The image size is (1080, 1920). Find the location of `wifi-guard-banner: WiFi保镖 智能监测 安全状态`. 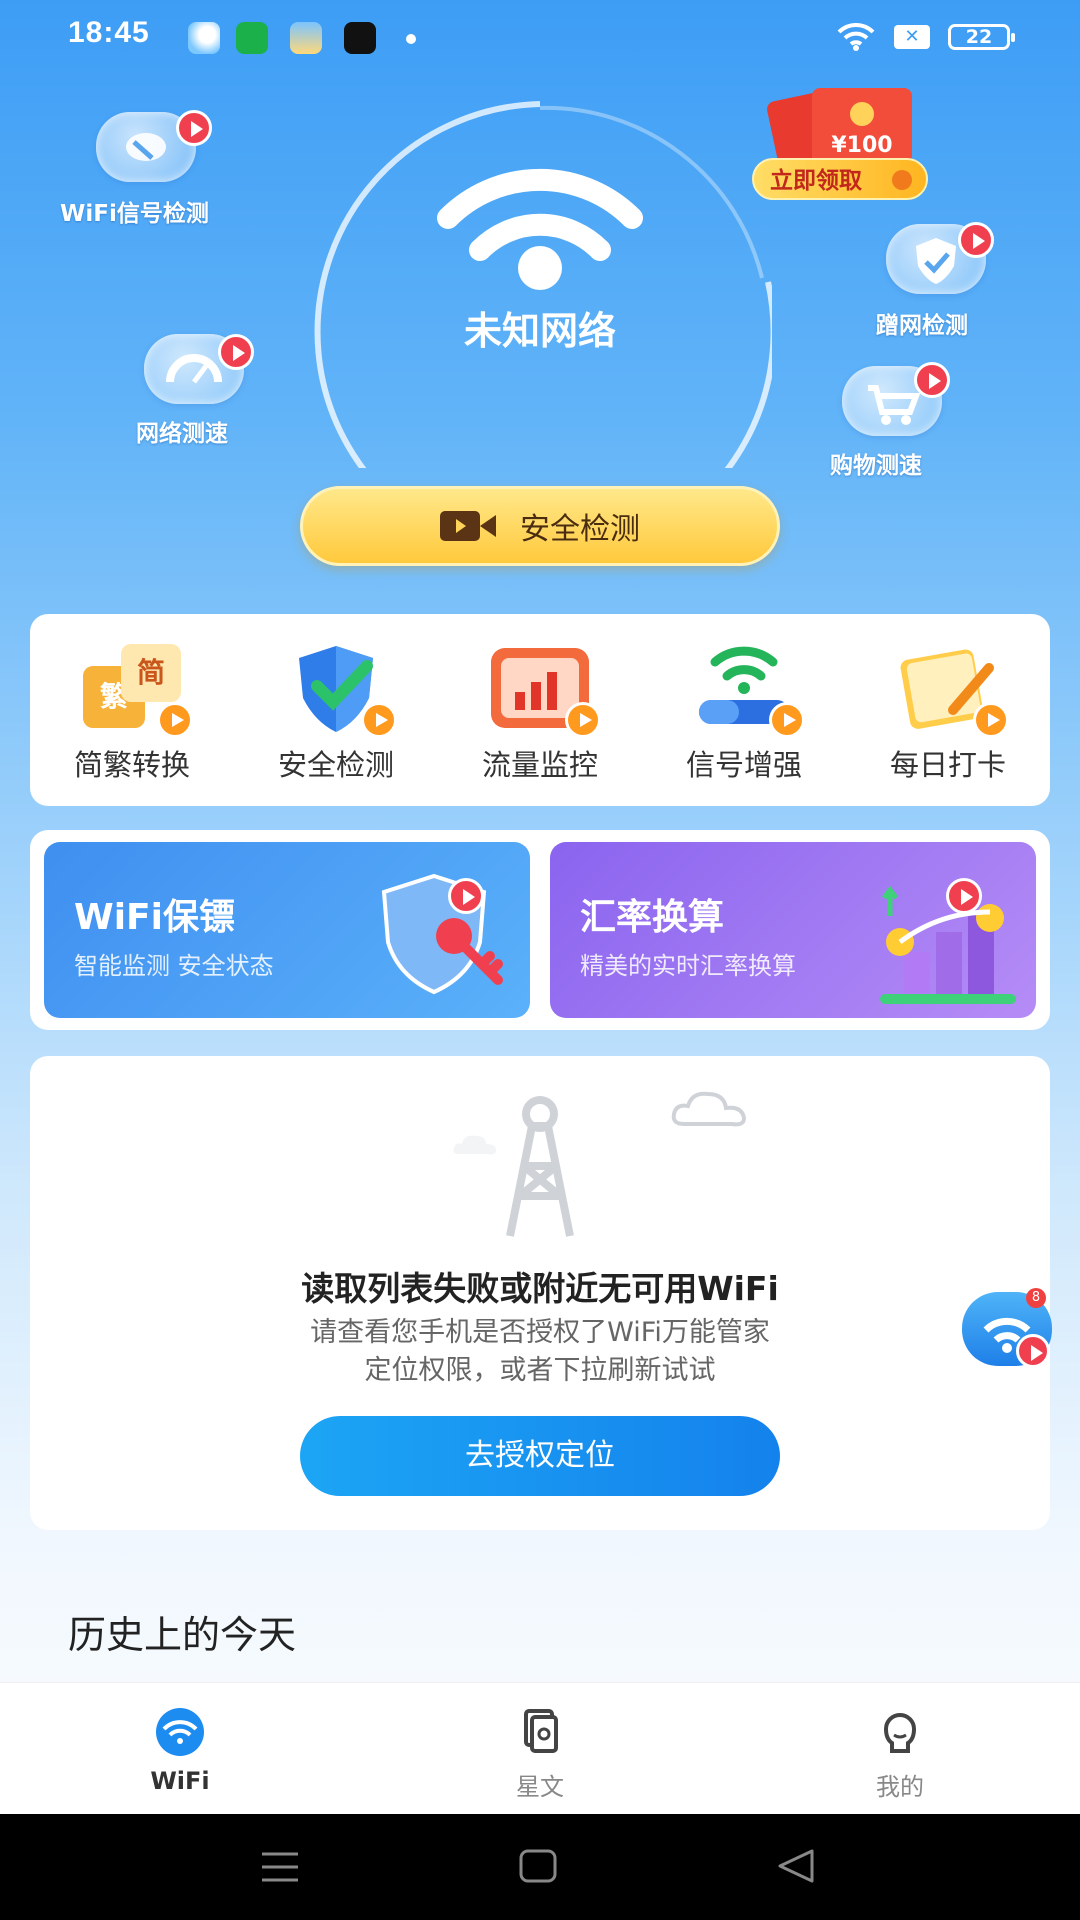

wifi-guard-banner: WiFi保镖 智能监测 安全状态 is located at coordinates (287, 930).